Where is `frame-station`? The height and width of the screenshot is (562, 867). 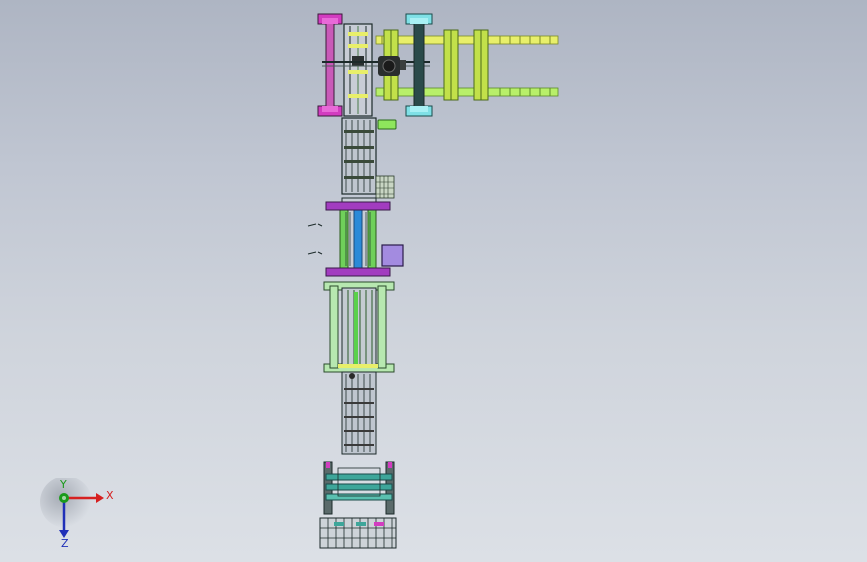
frame-station is located at coordinates (359, 327).